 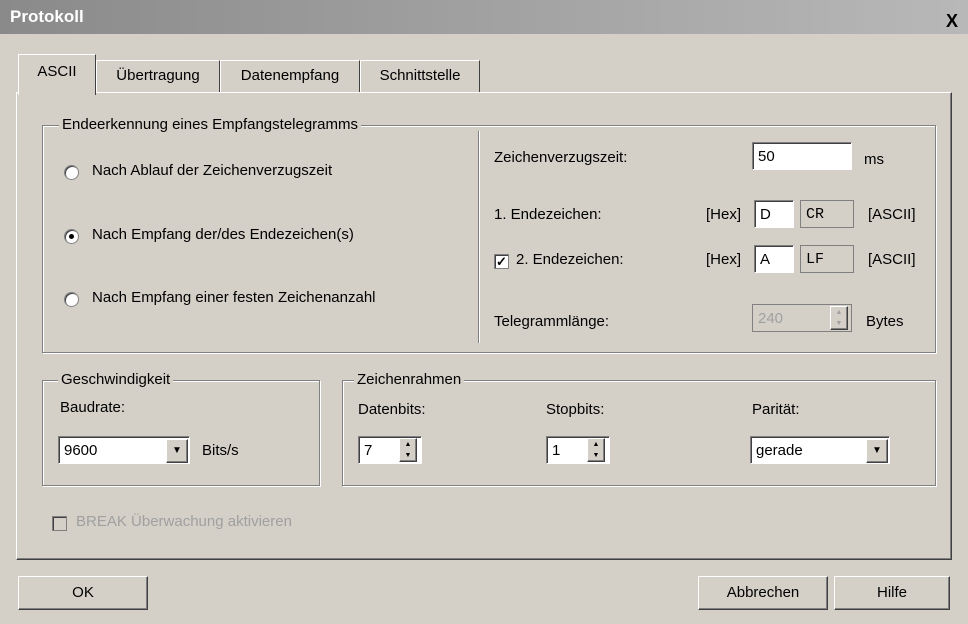 I want to click on end2-checkbox: ✓, so click(x=501, y=261).